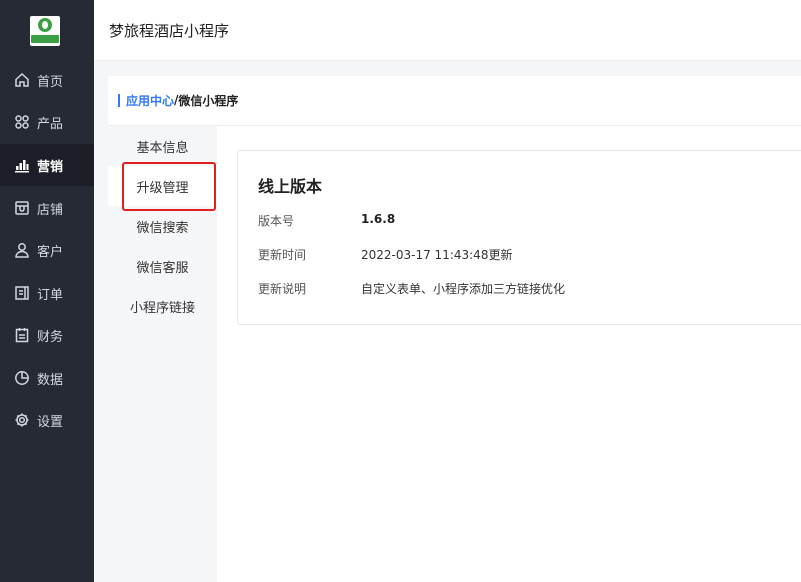  Describe the element at coordinates (50, 167) in the screenshot. I see `sidebar-item-label: 营销` at that location.